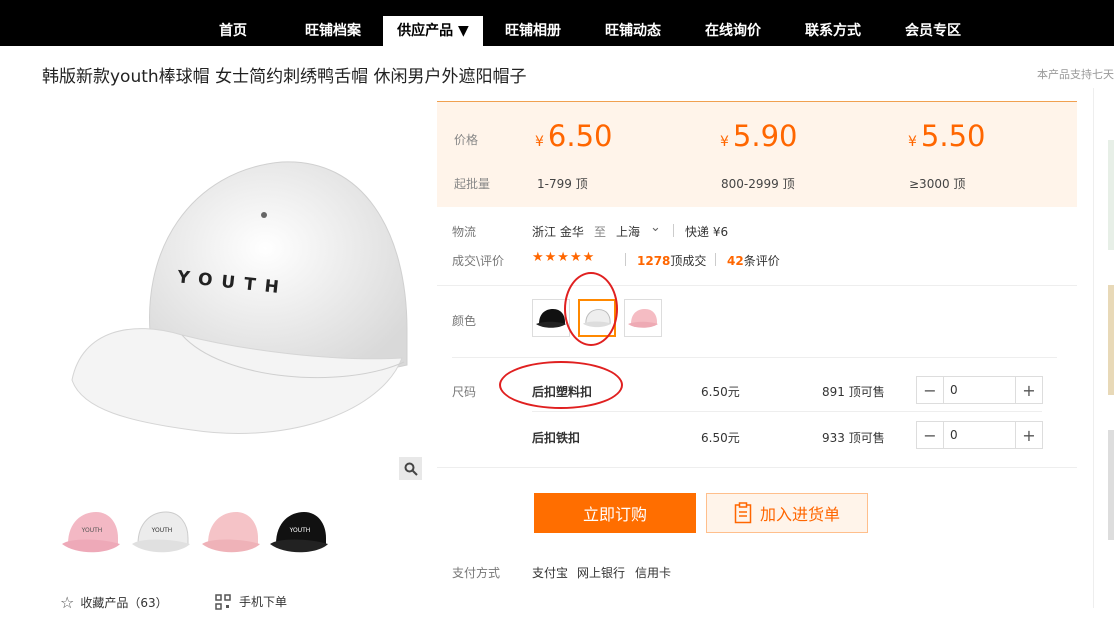 The height and width of the screenshot is (621, 1114). I want to click on add-to-cart-button: 加入进货单, so click(787, 513).